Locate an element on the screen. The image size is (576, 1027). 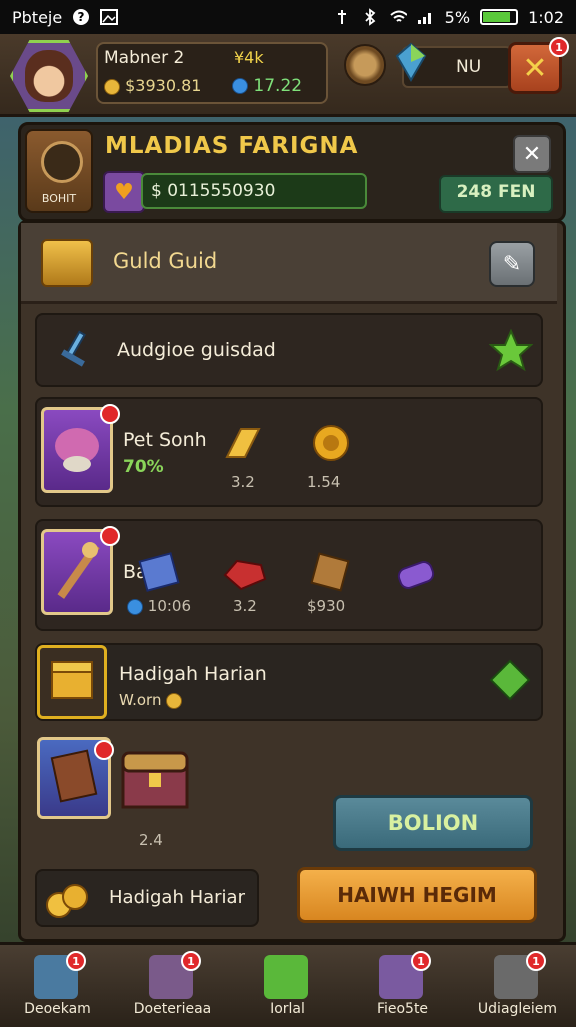
player-name: Mabner 2 is located at coordinates (144, 58).